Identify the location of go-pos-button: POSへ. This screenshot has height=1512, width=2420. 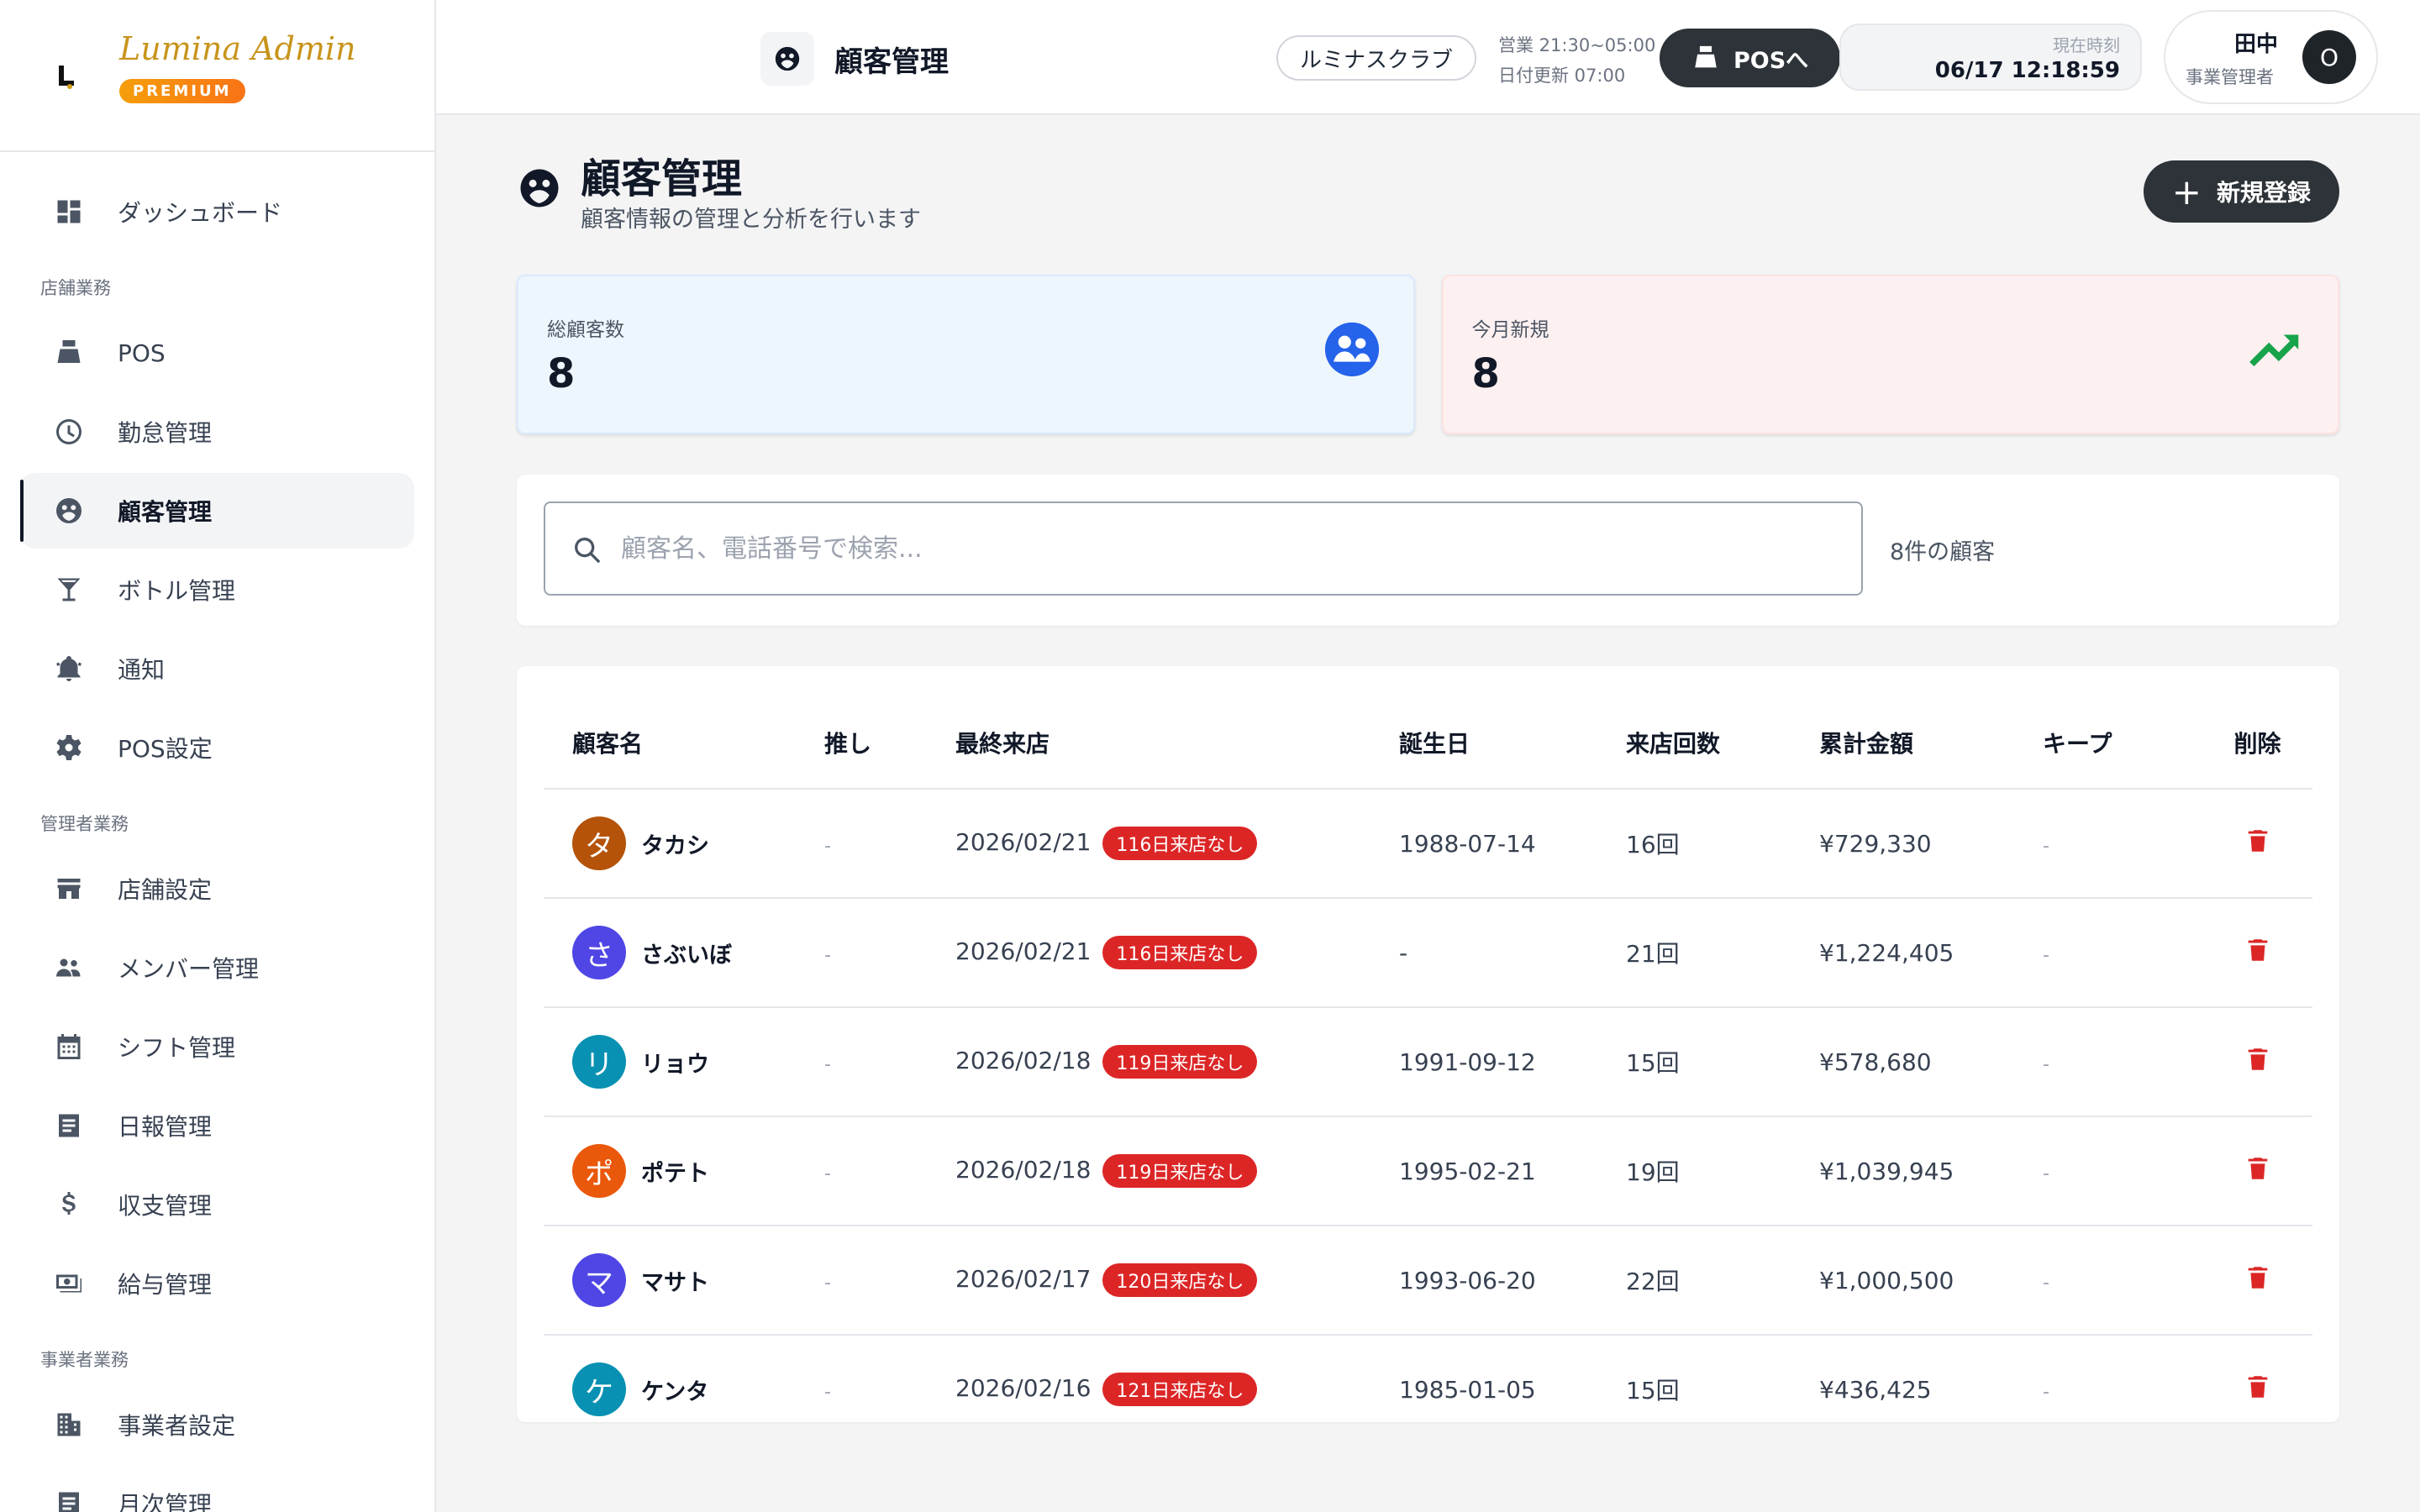
(1750, 58).